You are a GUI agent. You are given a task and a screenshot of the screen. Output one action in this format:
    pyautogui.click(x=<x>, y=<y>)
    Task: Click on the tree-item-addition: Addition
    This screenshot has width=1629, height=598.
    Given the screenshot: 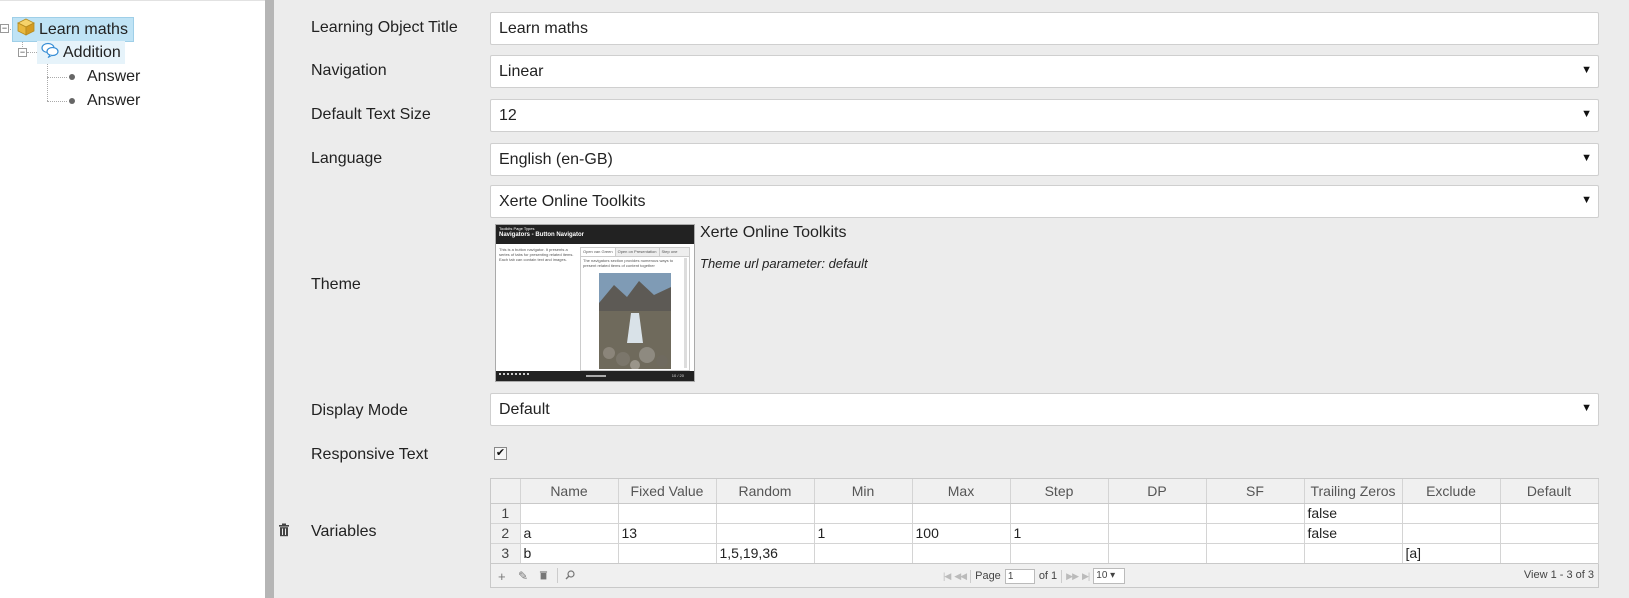 What is the action you would take?
    pyautogui.click(x=81, y=52)
    